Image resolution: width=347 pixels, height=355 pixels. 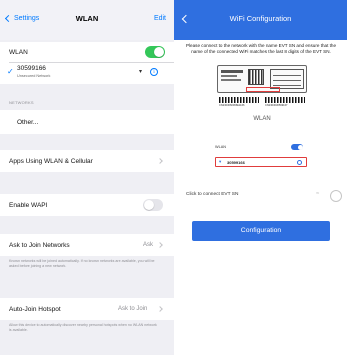 What do you see at coordinates (35, 309) in the screenshot?
I see `auto-join-hotspot-label: Auto-Join Hotspot` at bounding box center [35, 309].